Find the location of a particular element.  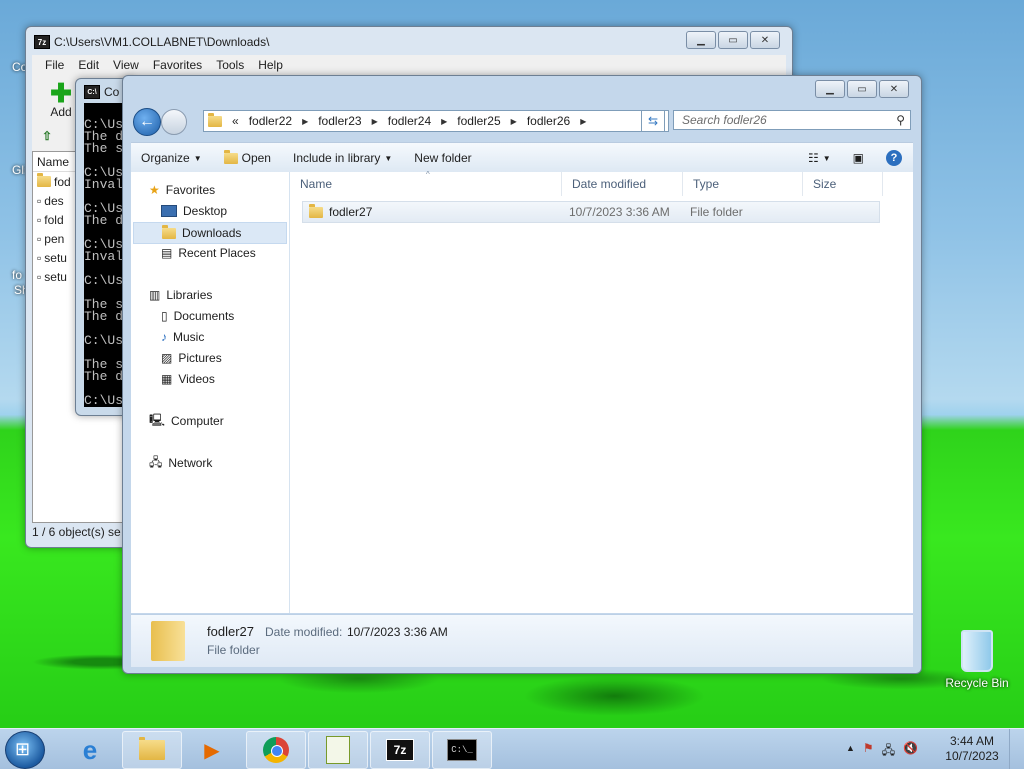

nav-network: 🖧 Network is located at coordinates (180, 463).